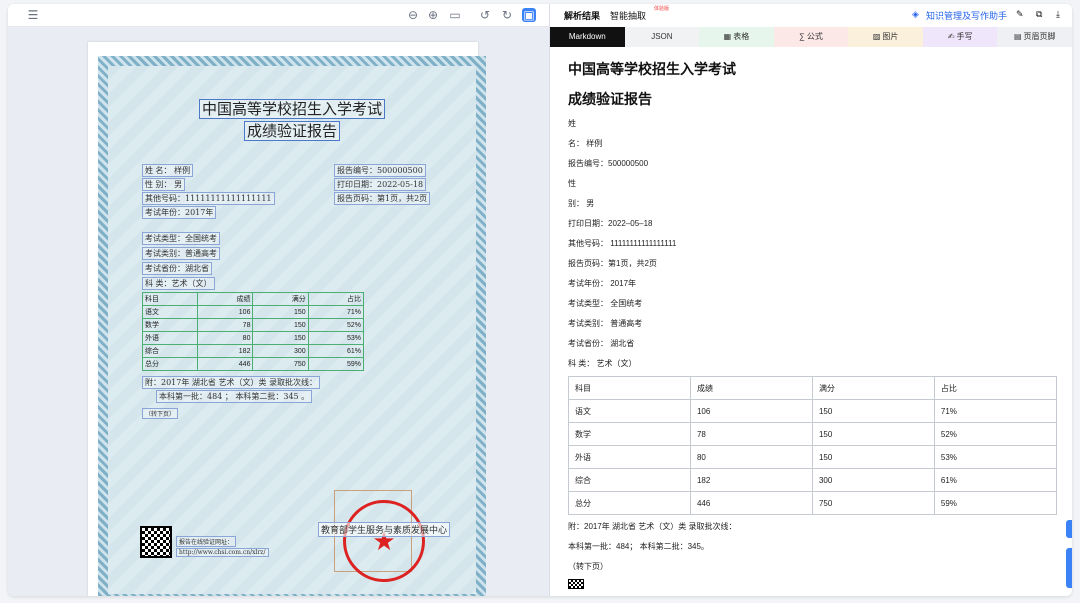 The height and width of the screenshot is (603, 1080). Describe the element at coordinates (292, 108) in the screenshot. I see `cert-title: 中国高等学校招生入学考试` at that location.